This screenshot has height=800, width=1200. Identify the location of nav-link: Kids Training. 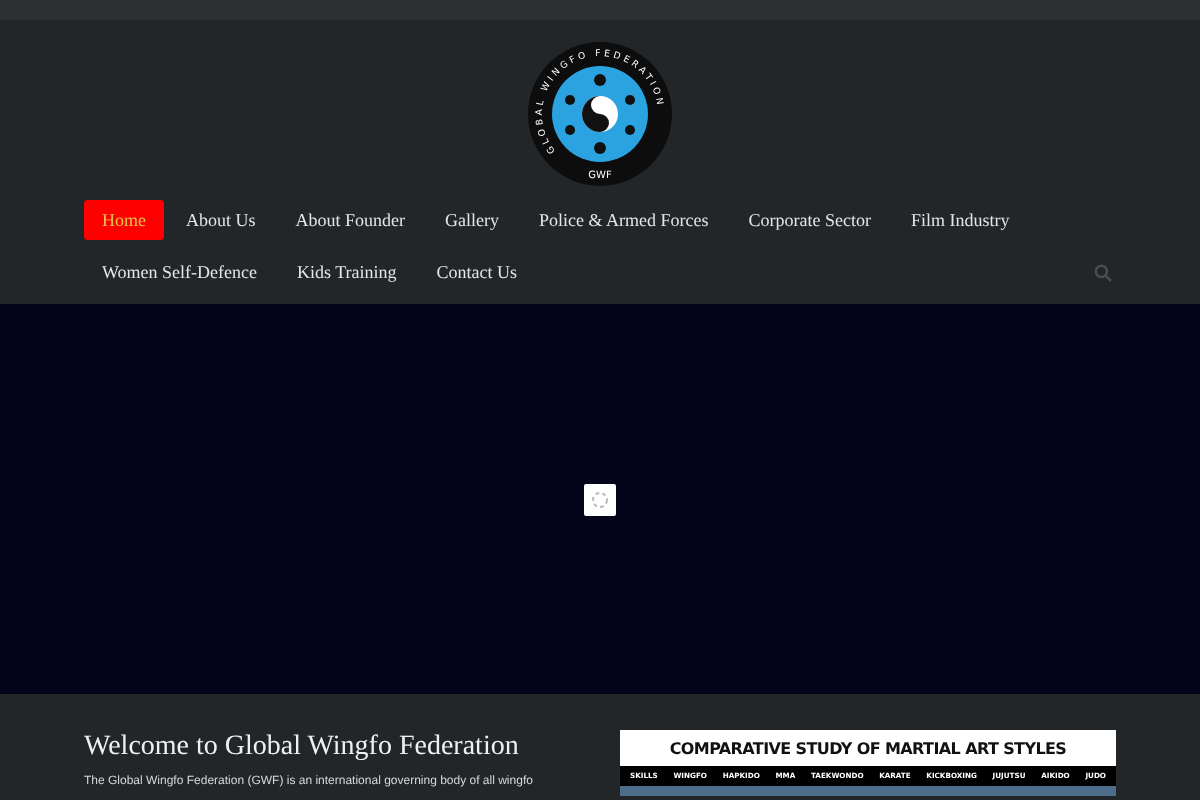
(347, 272).